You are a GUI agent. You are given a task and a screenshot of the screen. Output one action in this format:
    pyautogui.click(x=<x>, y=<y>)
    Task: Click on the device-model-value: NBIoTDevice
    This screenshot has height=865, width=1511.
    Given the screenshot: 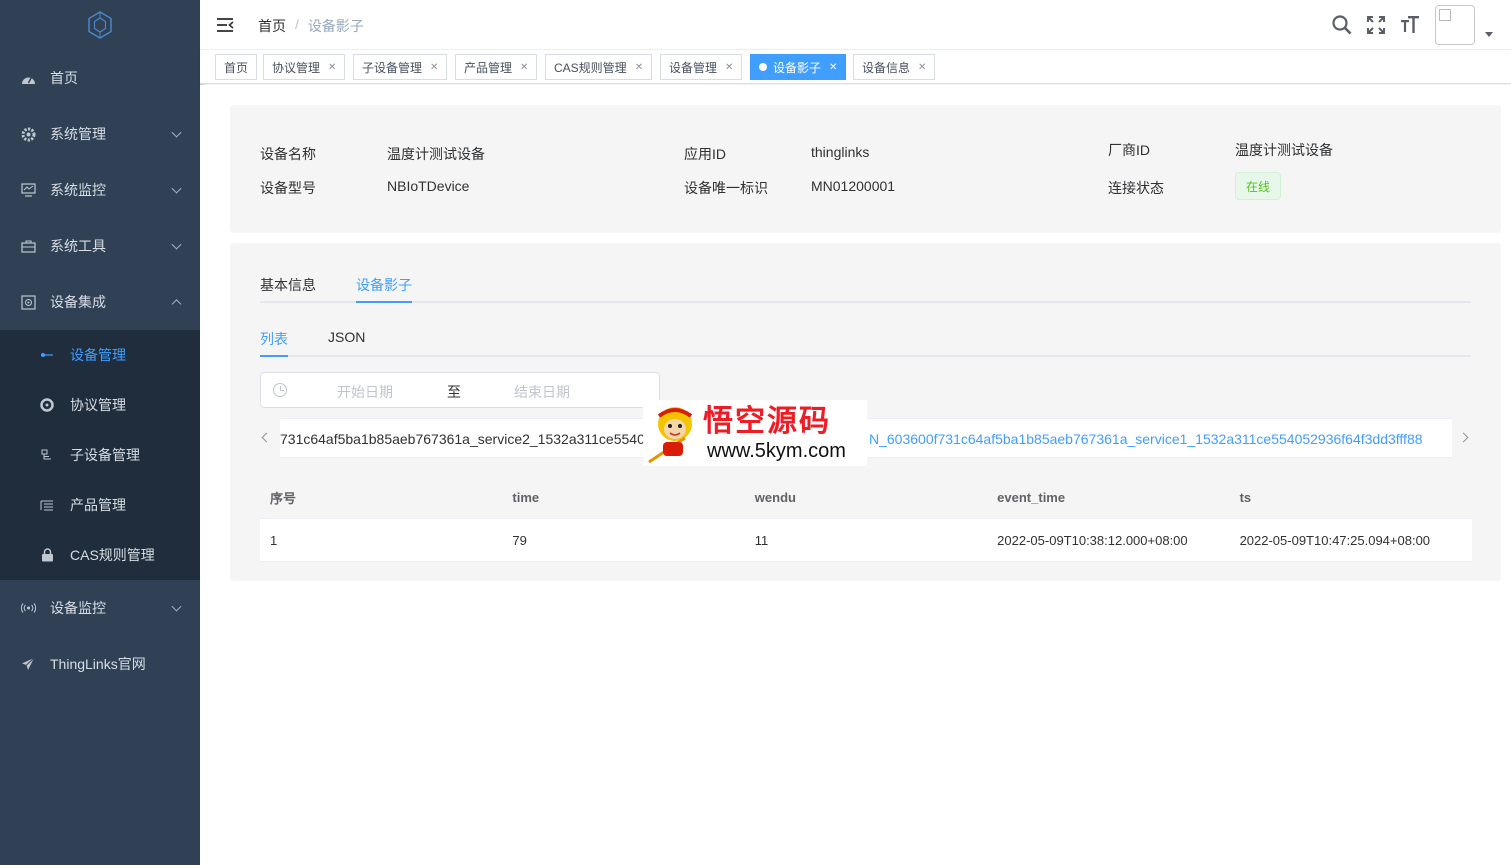 What is the action you would take?
    pyautogui.click(x=428, y=186)
    